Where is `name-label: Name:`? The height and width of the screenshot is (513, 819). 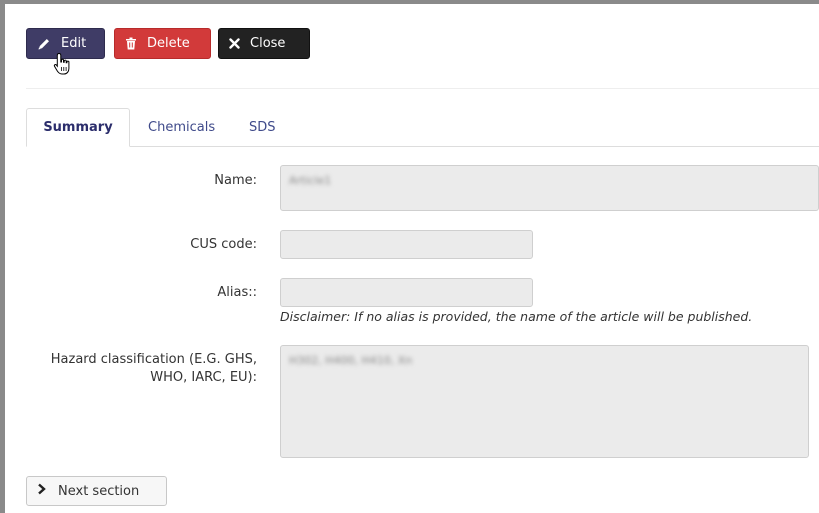
name-label: Name: is located at coordinates (235, 180).